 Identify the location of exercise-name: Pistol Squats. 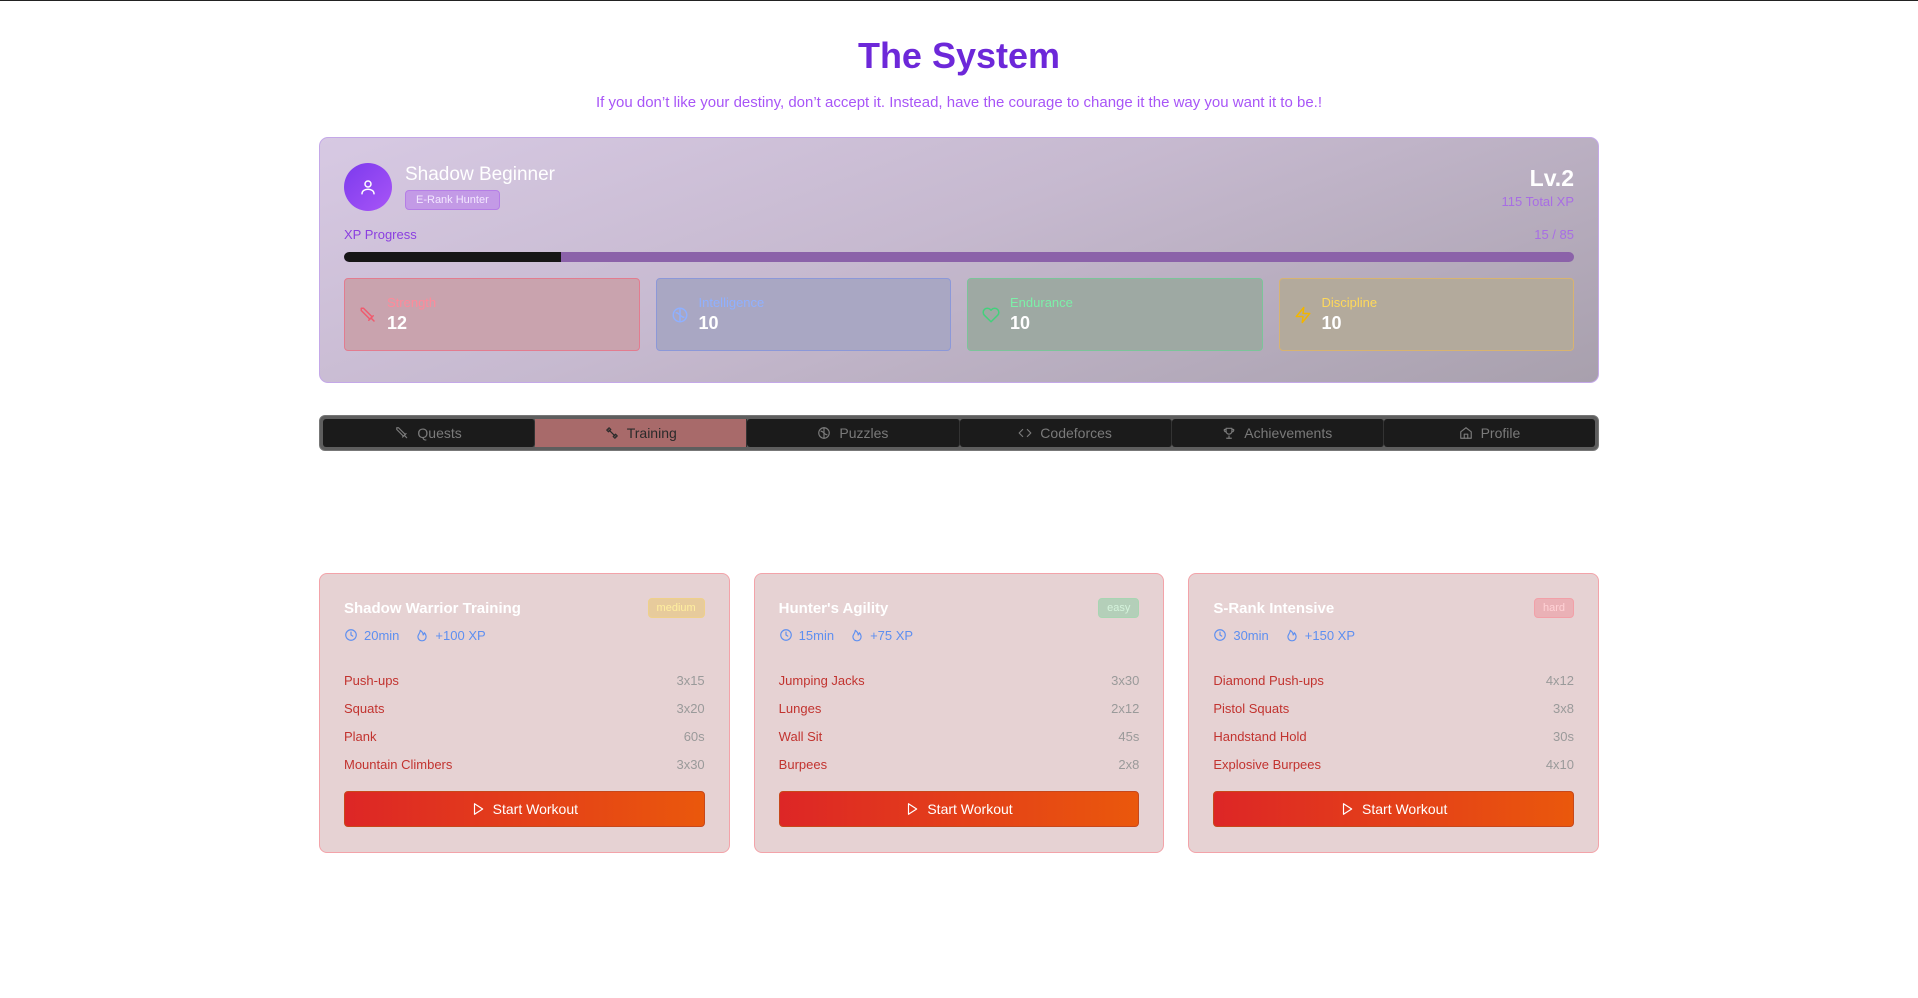
(1251, 708).